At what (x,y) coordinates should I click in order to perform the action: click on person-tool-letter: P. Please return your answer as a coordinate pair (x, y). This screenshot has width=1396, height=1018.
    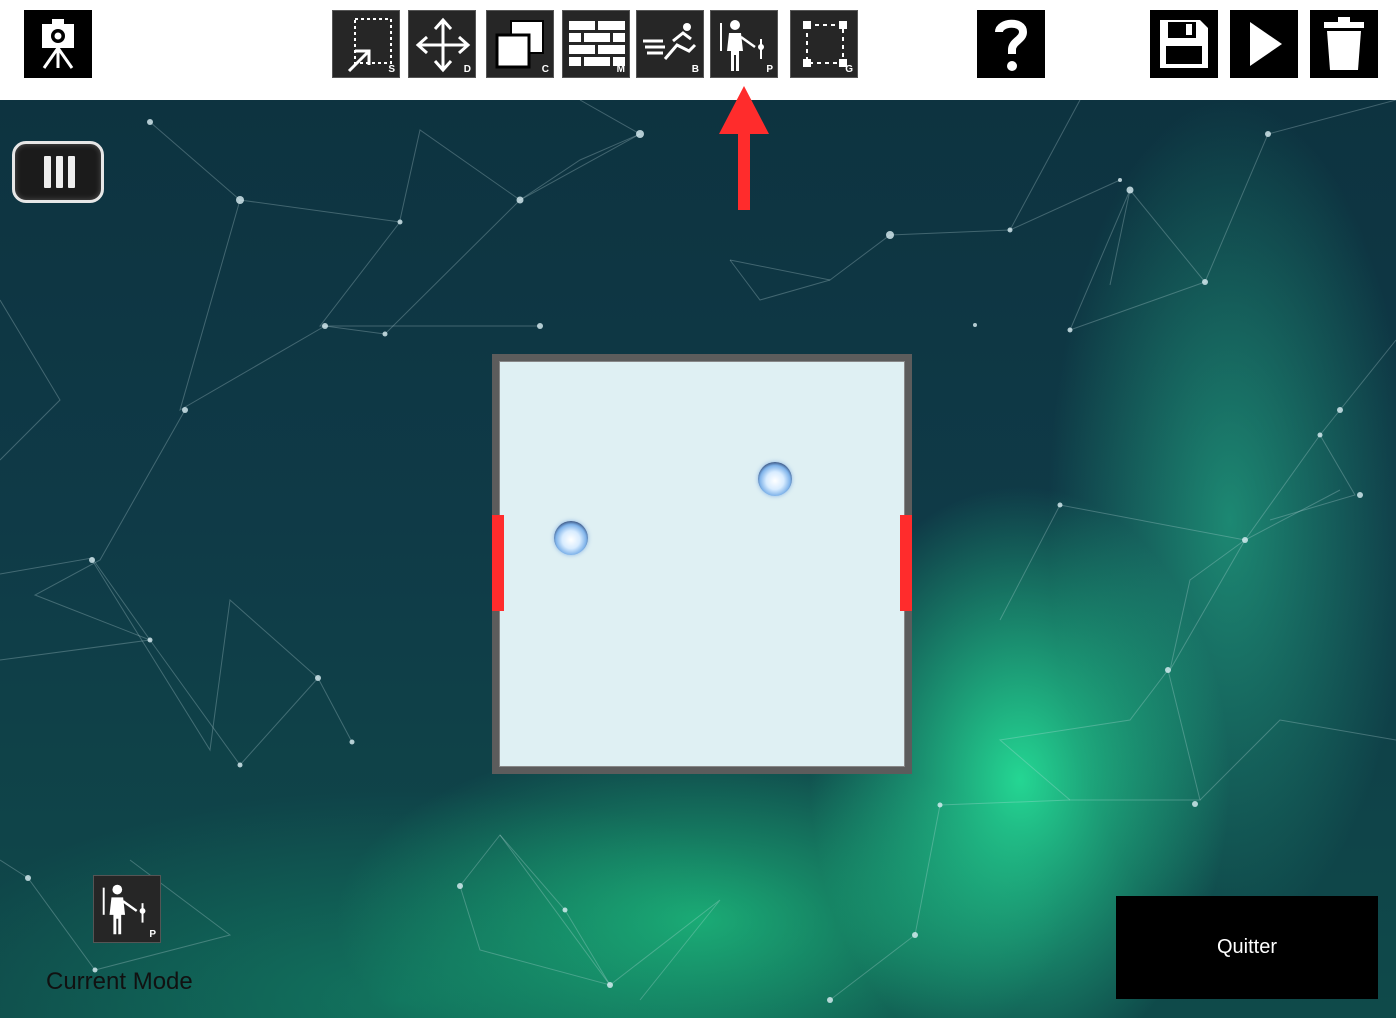
    Looking at the image, I should click on (769, 69).